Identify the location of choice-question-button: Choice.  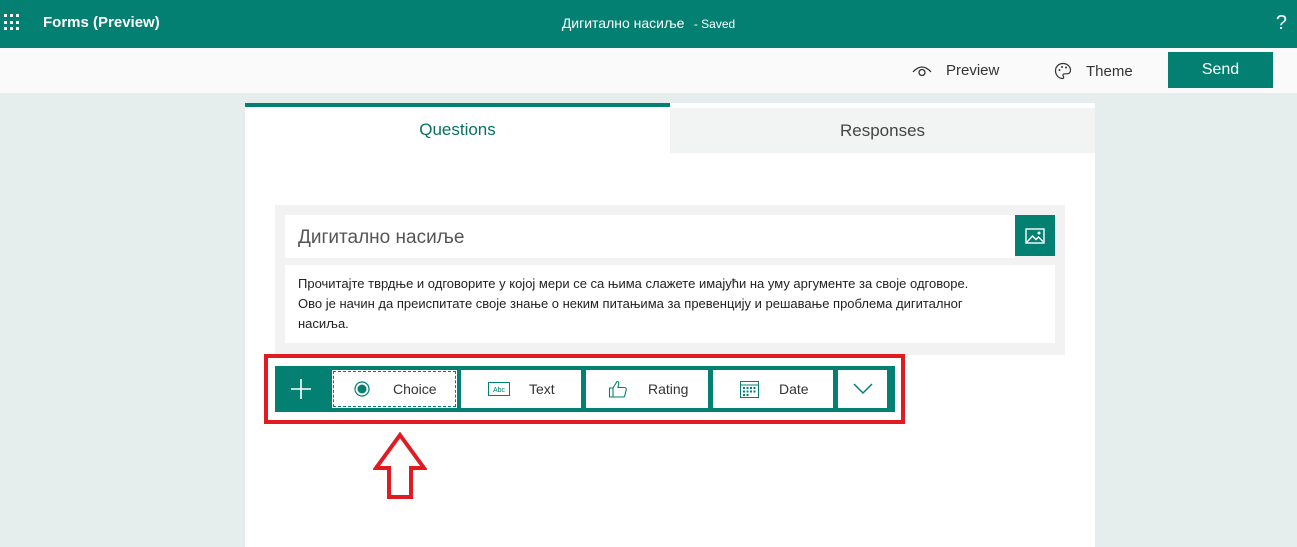
(394, 389).